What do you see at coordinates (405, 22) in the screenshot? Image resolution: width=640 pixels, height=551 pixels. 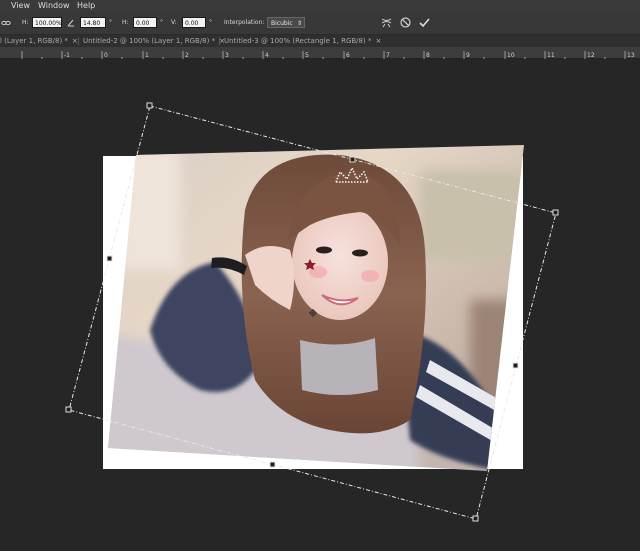 I see `cancel-icon` at bounding box center [405, 22].